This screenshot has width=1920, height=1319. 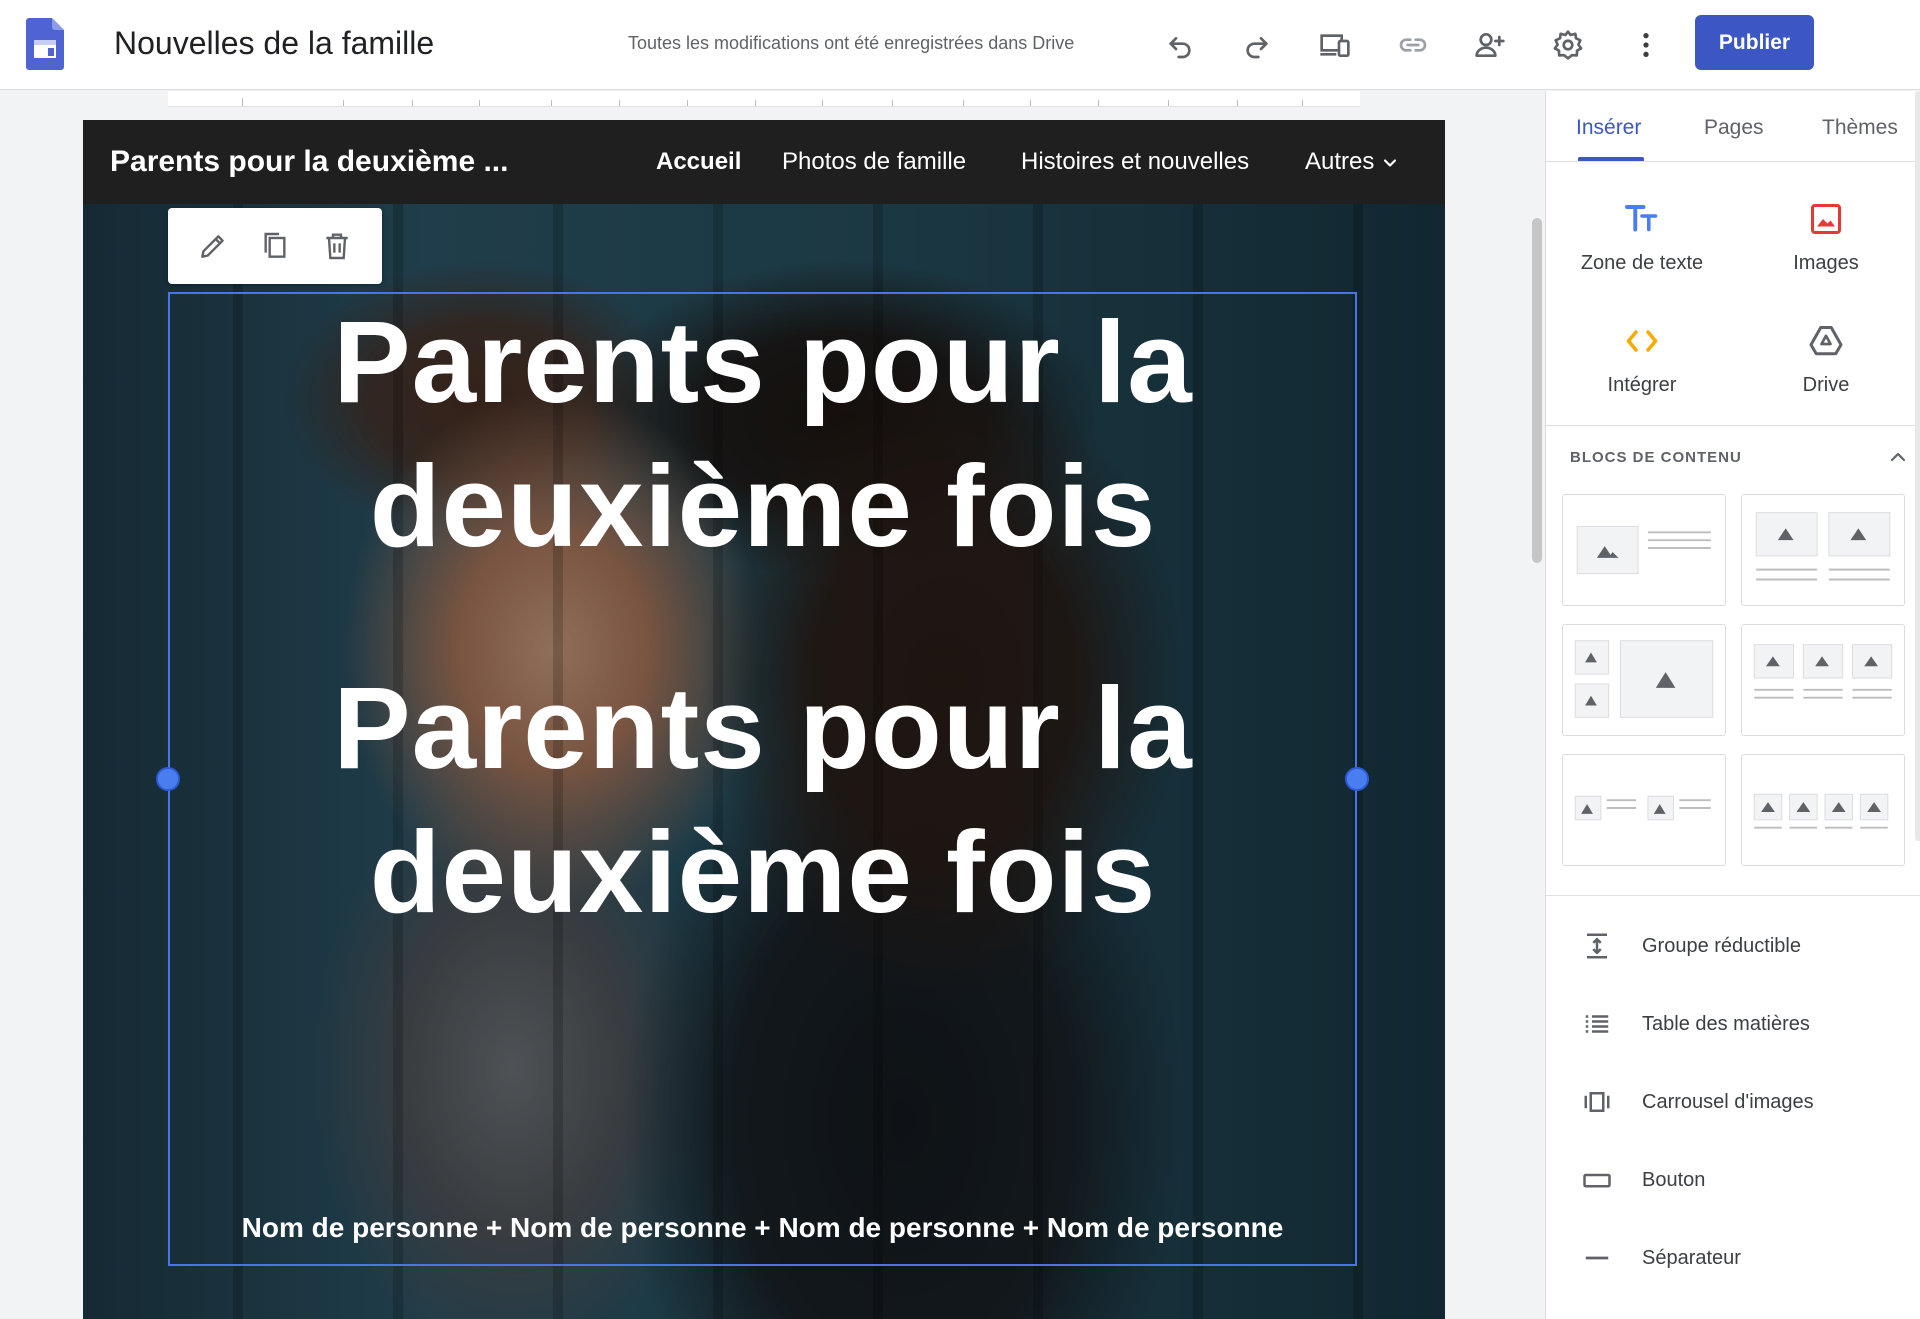 What do you see at coordinates (1257, 45) in the screenshot?
I see `redo-icon` at bounding box center [1257, 45].